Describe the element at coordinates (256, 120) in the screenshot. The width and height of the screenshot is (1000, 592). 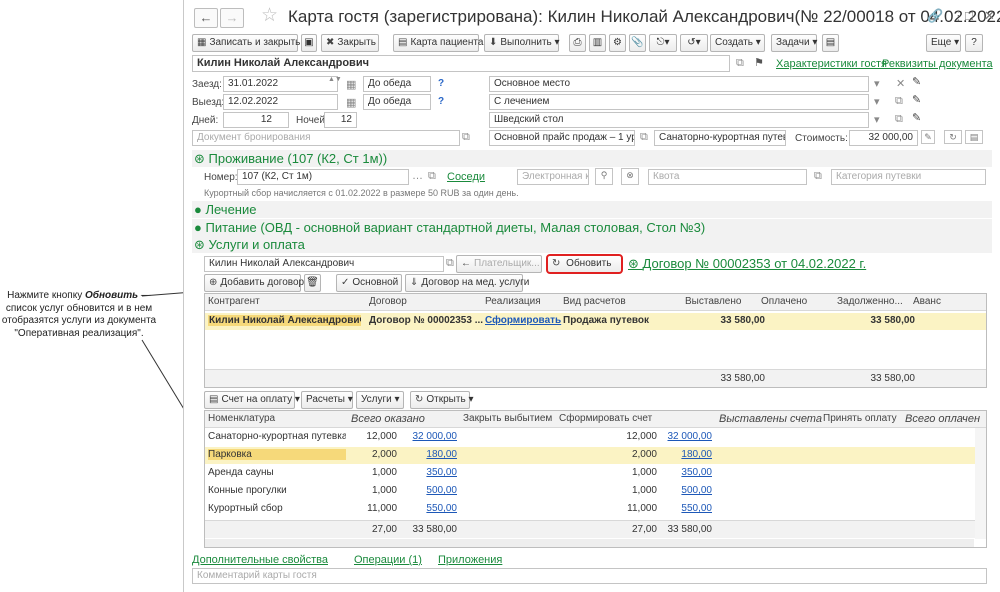
I see `days-field: 12` at that location.